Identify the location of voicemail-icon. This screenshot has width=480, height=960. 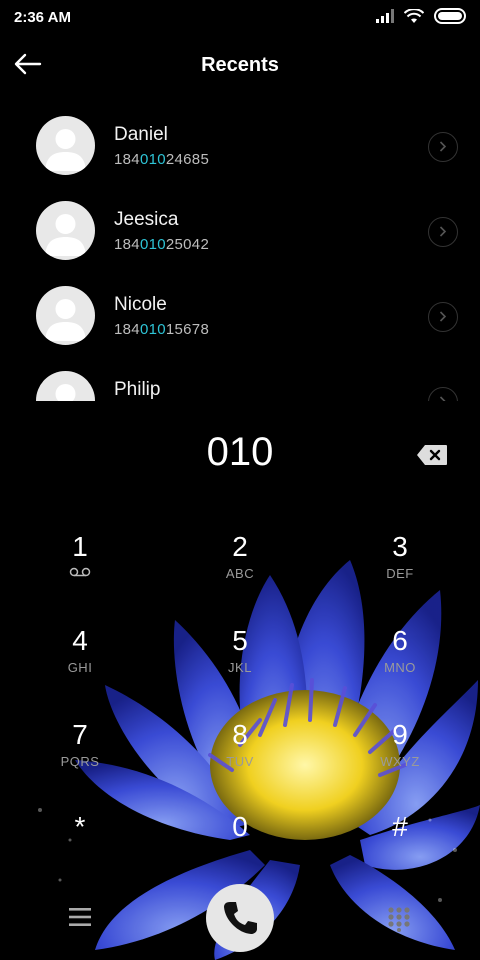
(80, 572).